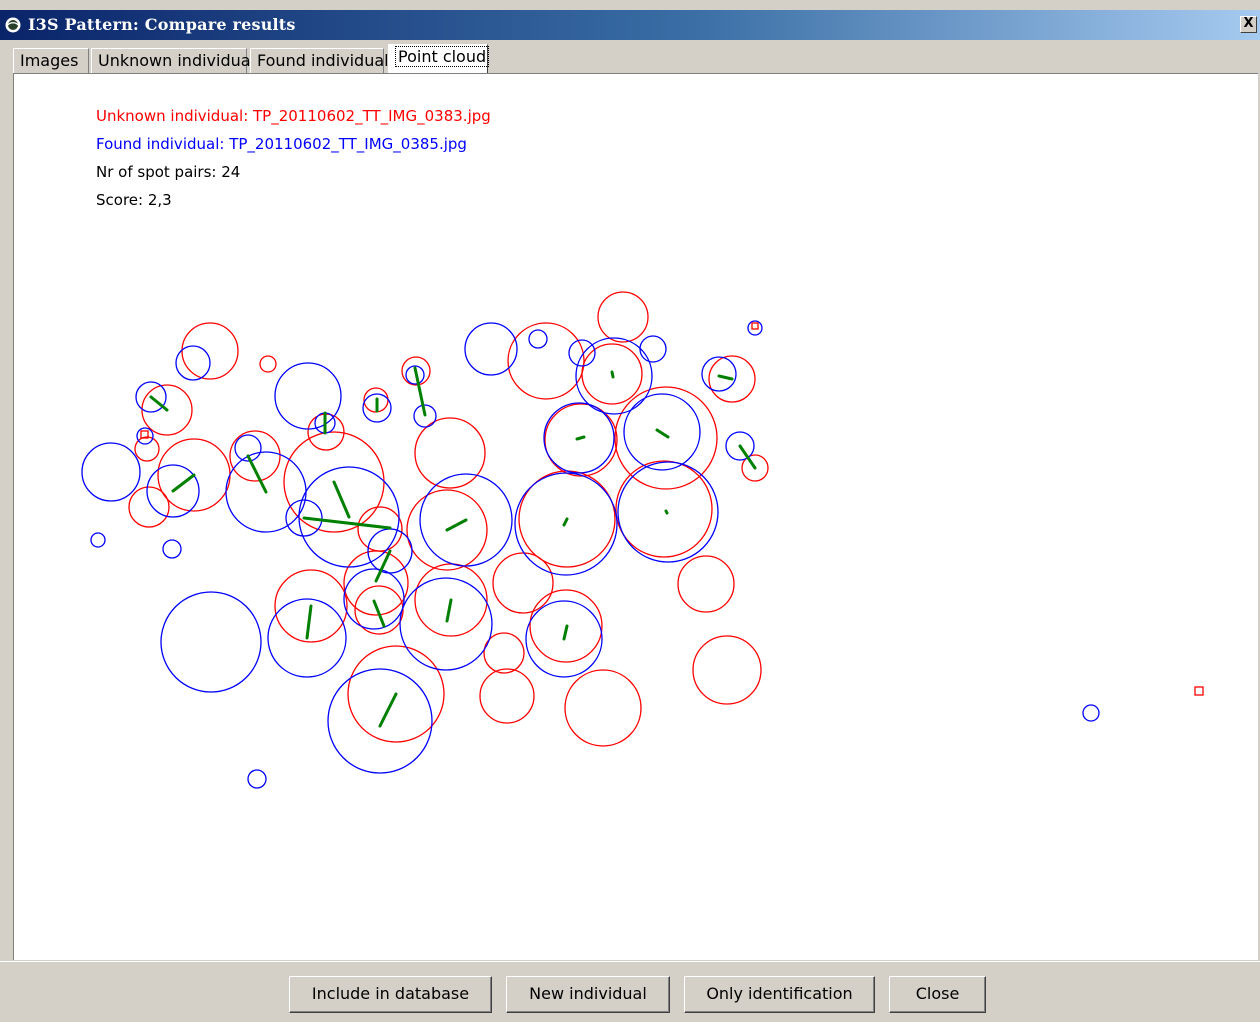 The image size is (1260, 1022). What do you see at coordinates (390, 994) in the screenshot?
I see `include-in-database-button: Include in database` at bounding box center [390, 994].